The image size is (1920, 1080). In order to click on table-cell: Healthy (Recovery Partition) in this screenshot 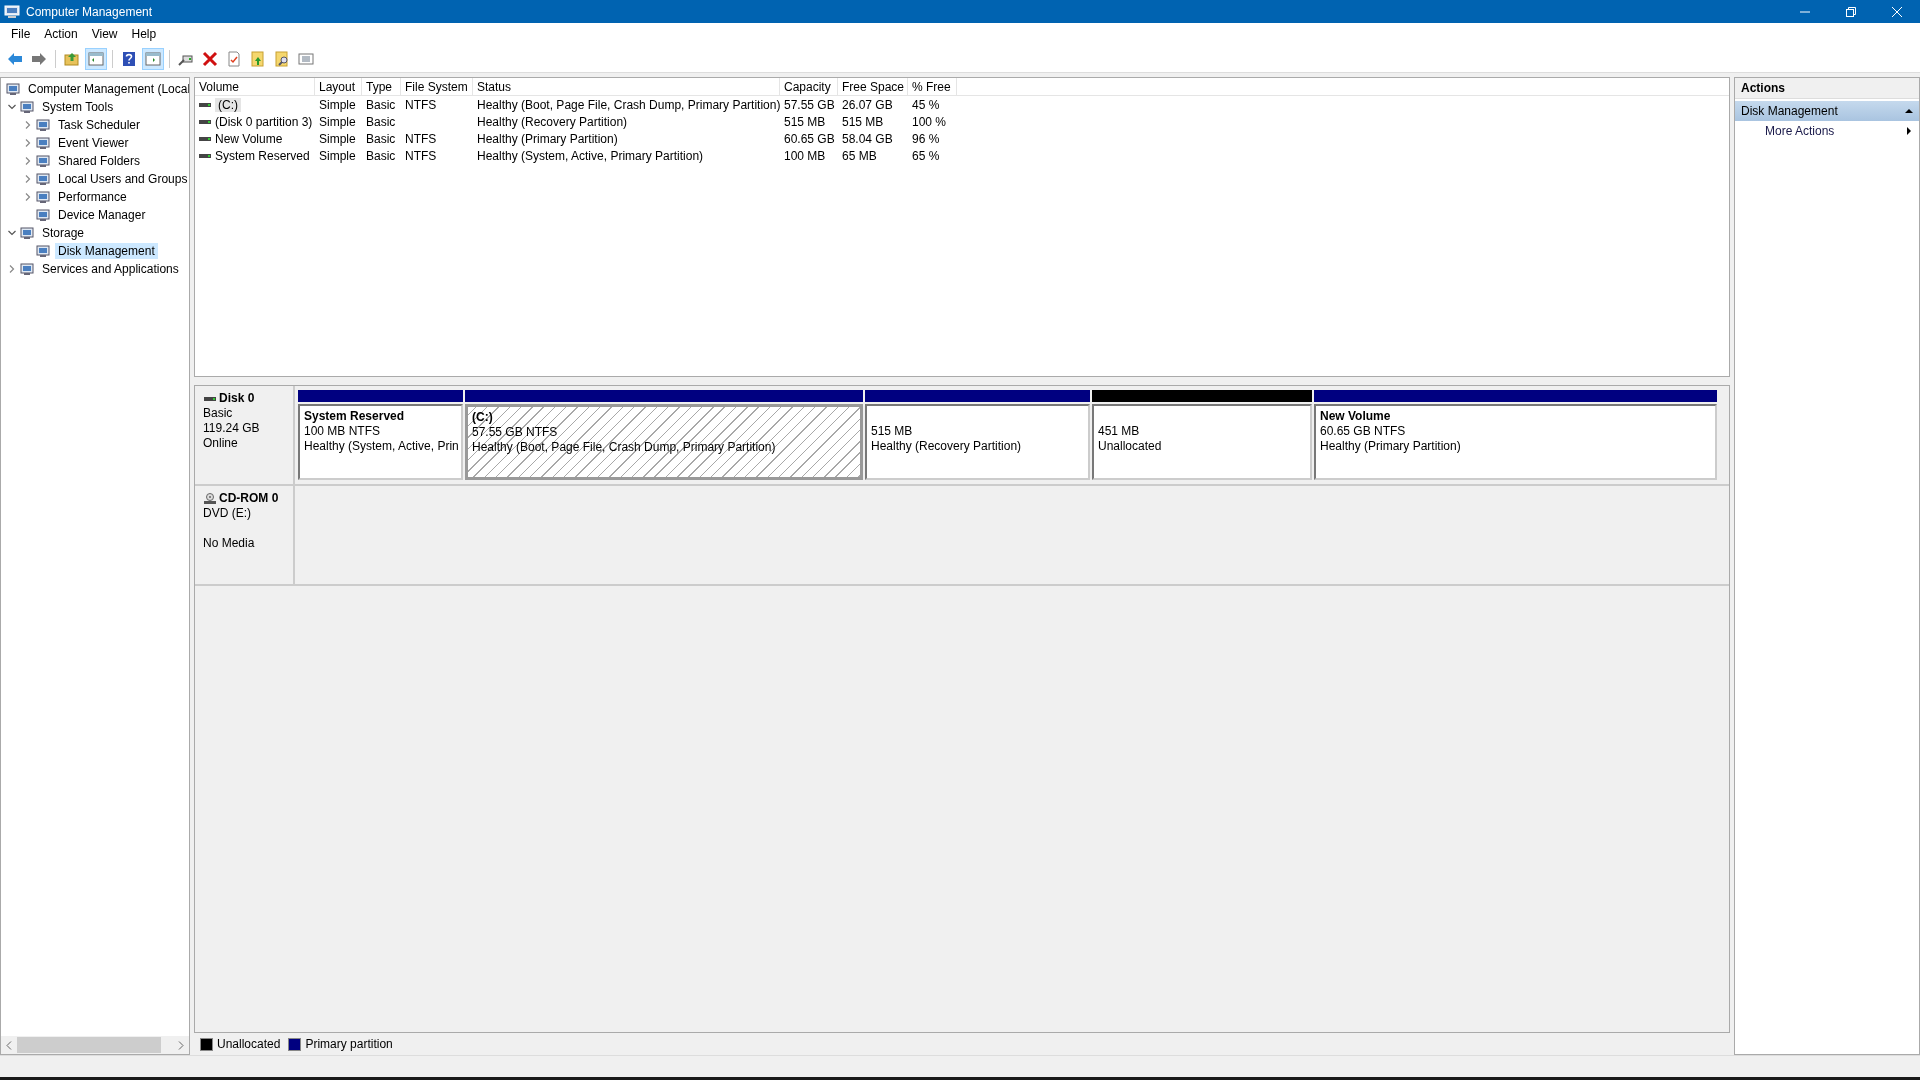, I will do `click(552, 121)`.